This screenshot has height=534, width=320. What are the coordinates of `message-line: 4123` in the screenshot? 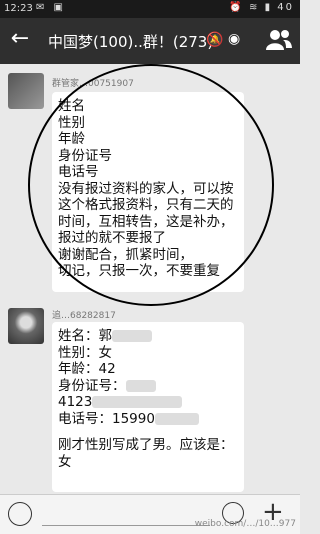 It's located at (148, 402).